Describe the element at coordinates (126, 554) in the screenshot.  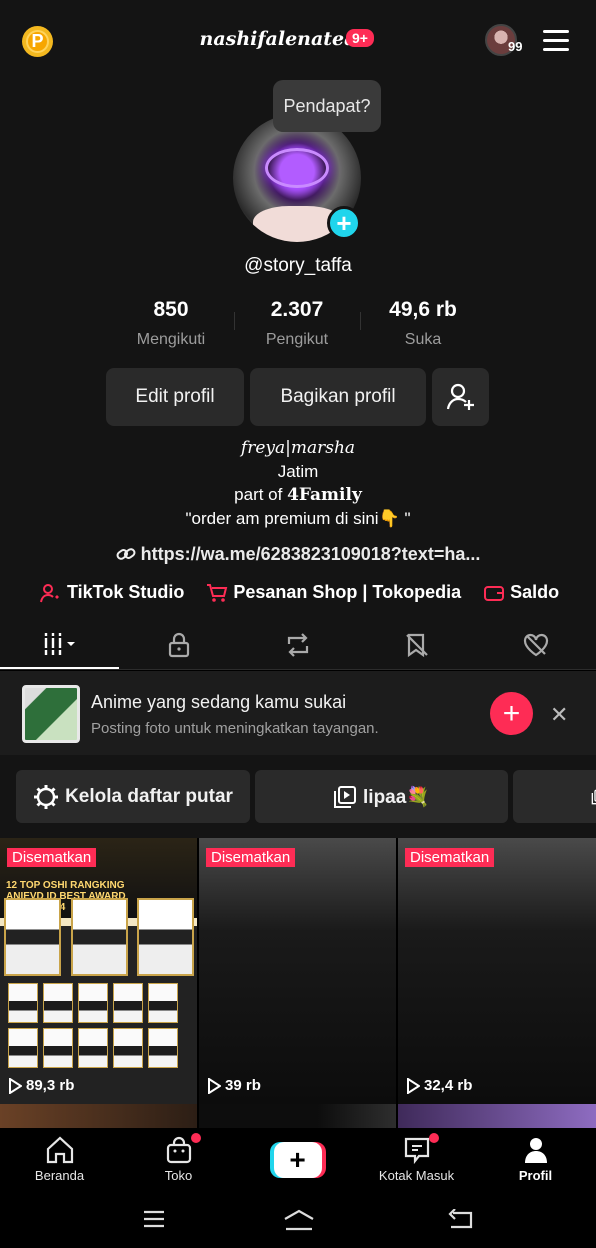
I see `link-icon` at that location.